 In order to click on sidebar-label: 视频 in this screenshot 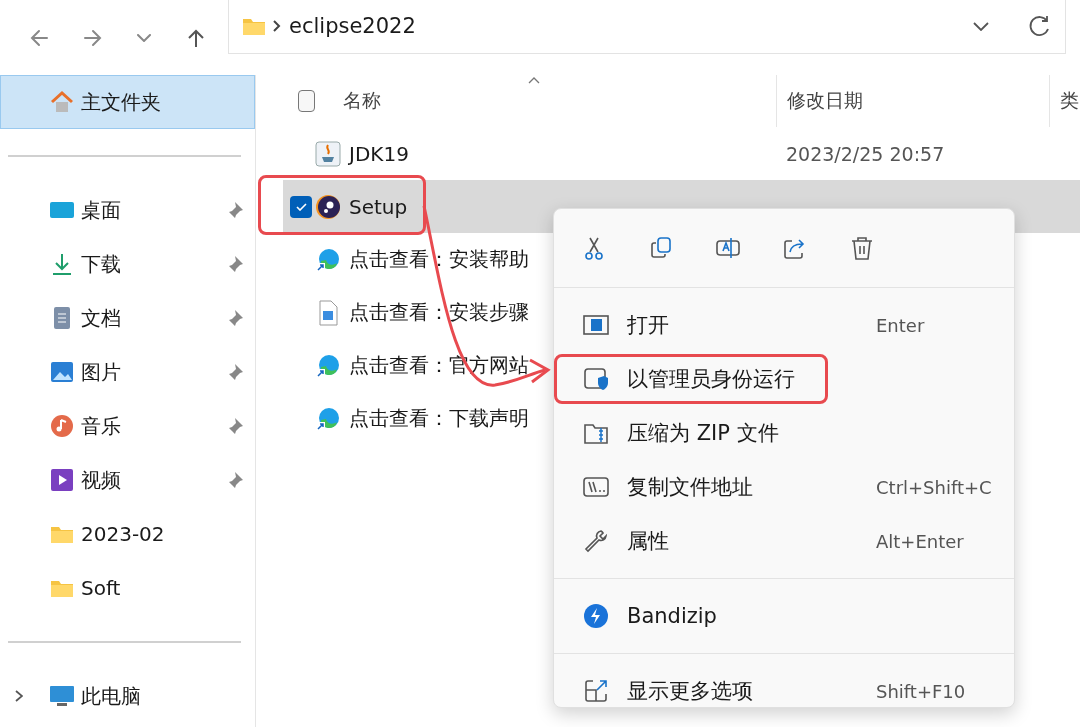, I will do `click(101, 480)`.